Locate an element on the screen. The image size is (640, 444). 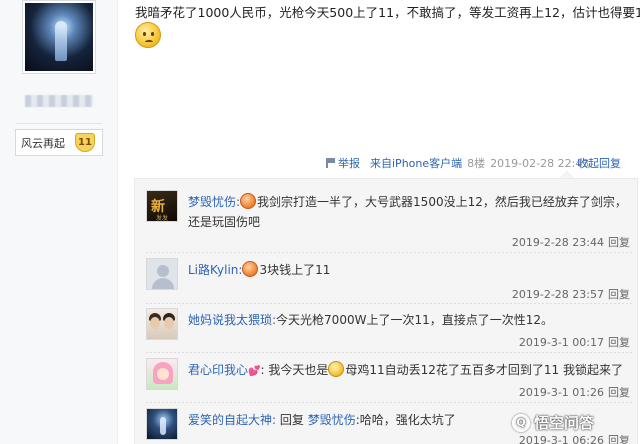
wukong-logo-icon: Q is located at coordinates (521, 422).